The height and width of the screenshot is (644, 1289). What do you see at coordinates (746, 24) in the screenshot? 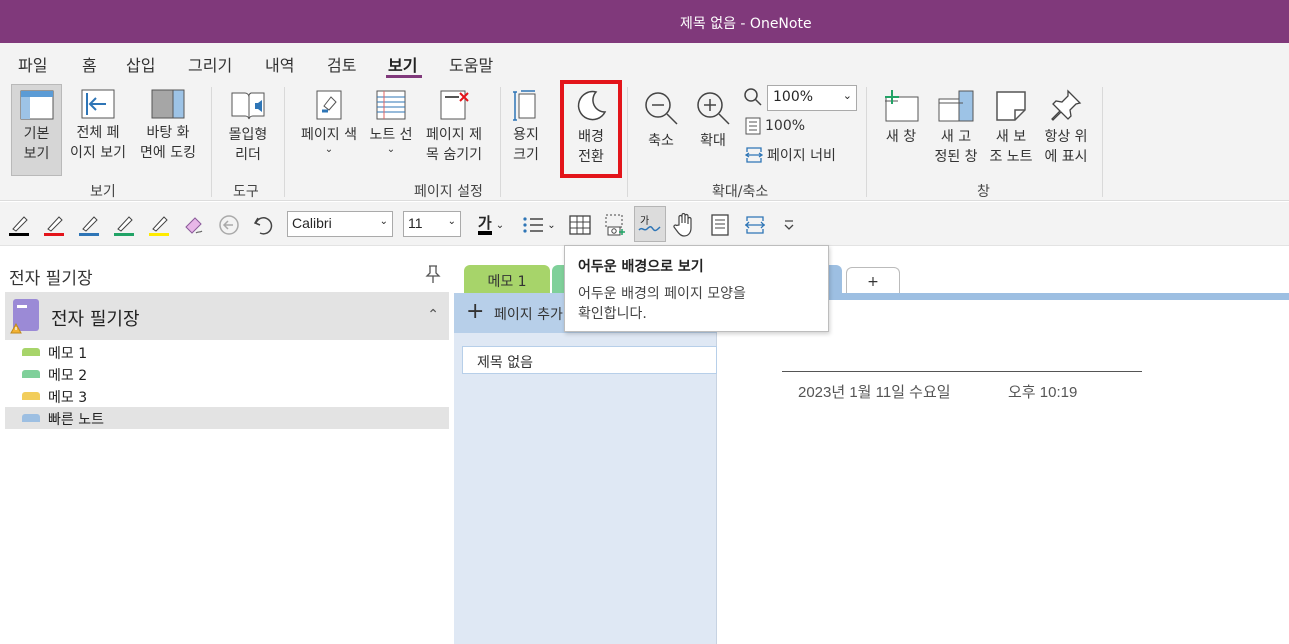
I see `window-title: 제목 없음 - OneNote` at bounding box center [746, 24].